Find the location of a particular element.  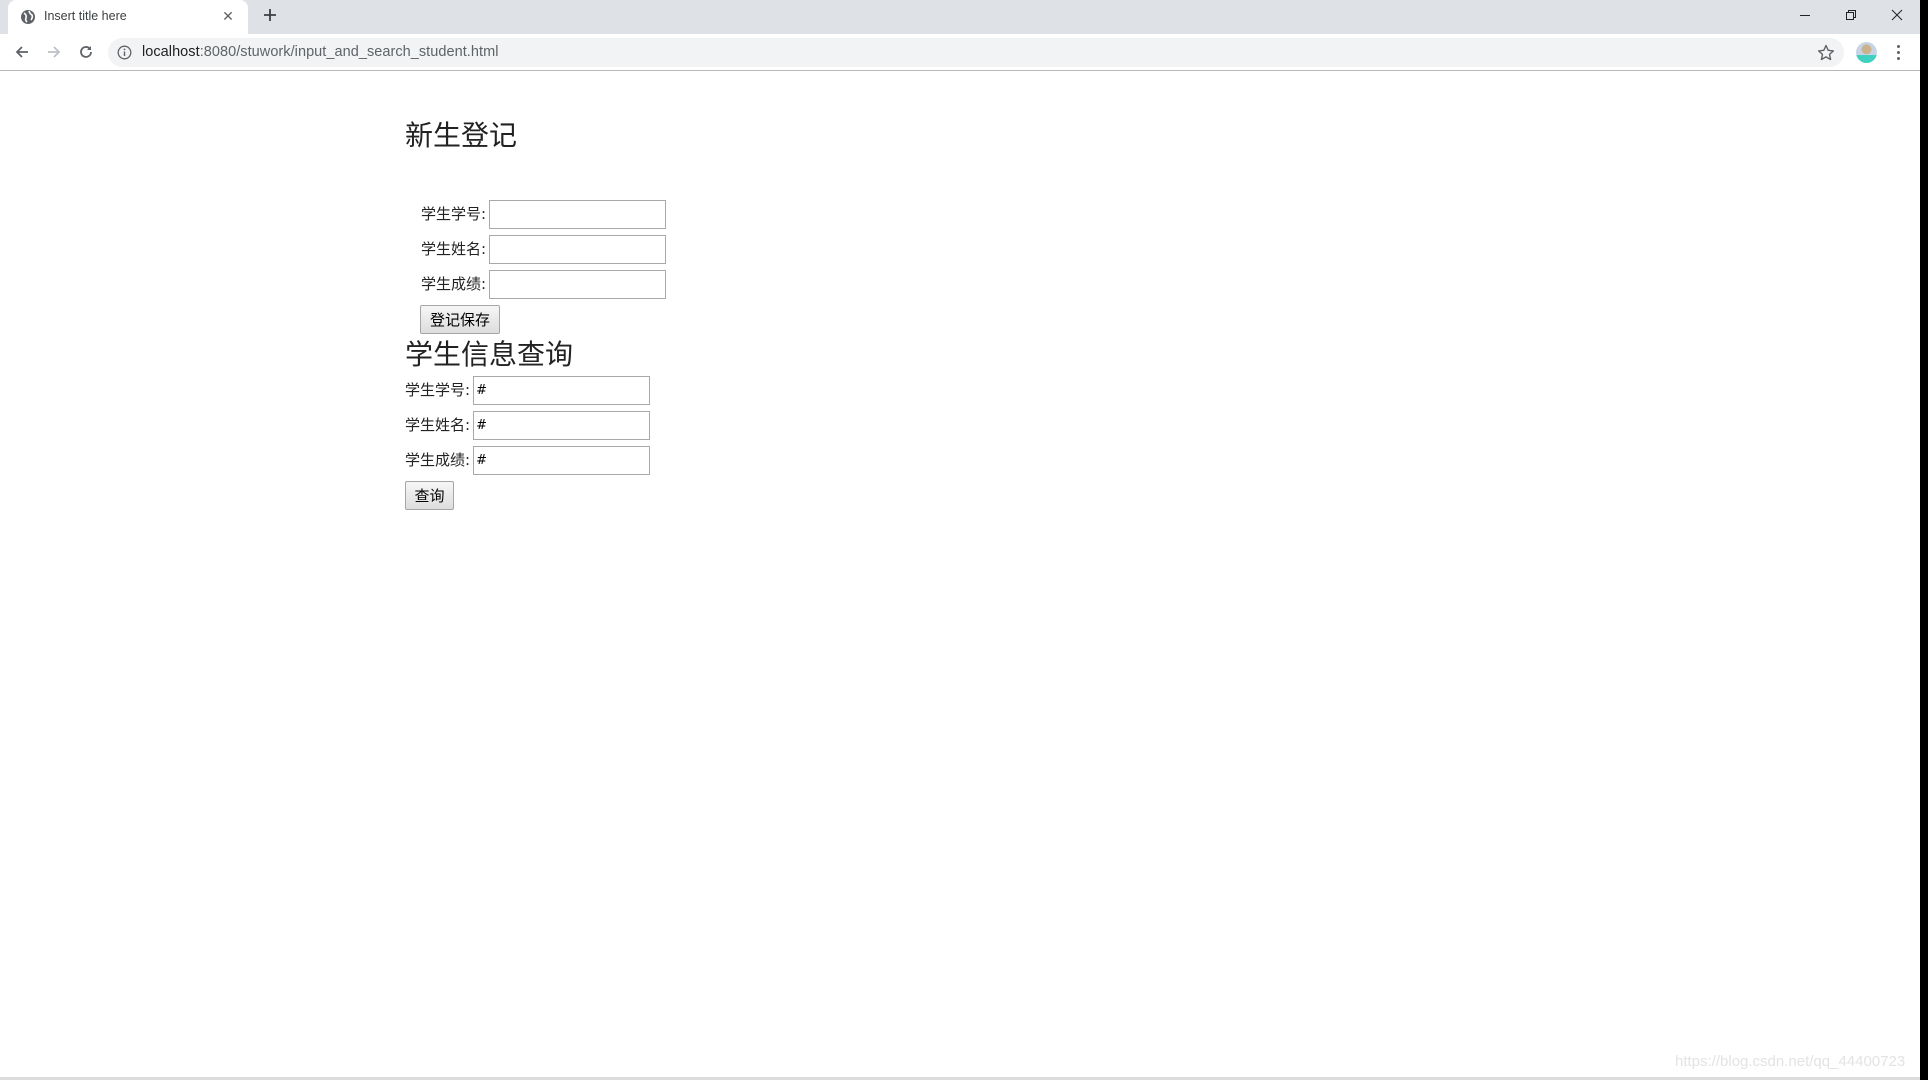

new-tab-button is located at coordinates (270, 17).